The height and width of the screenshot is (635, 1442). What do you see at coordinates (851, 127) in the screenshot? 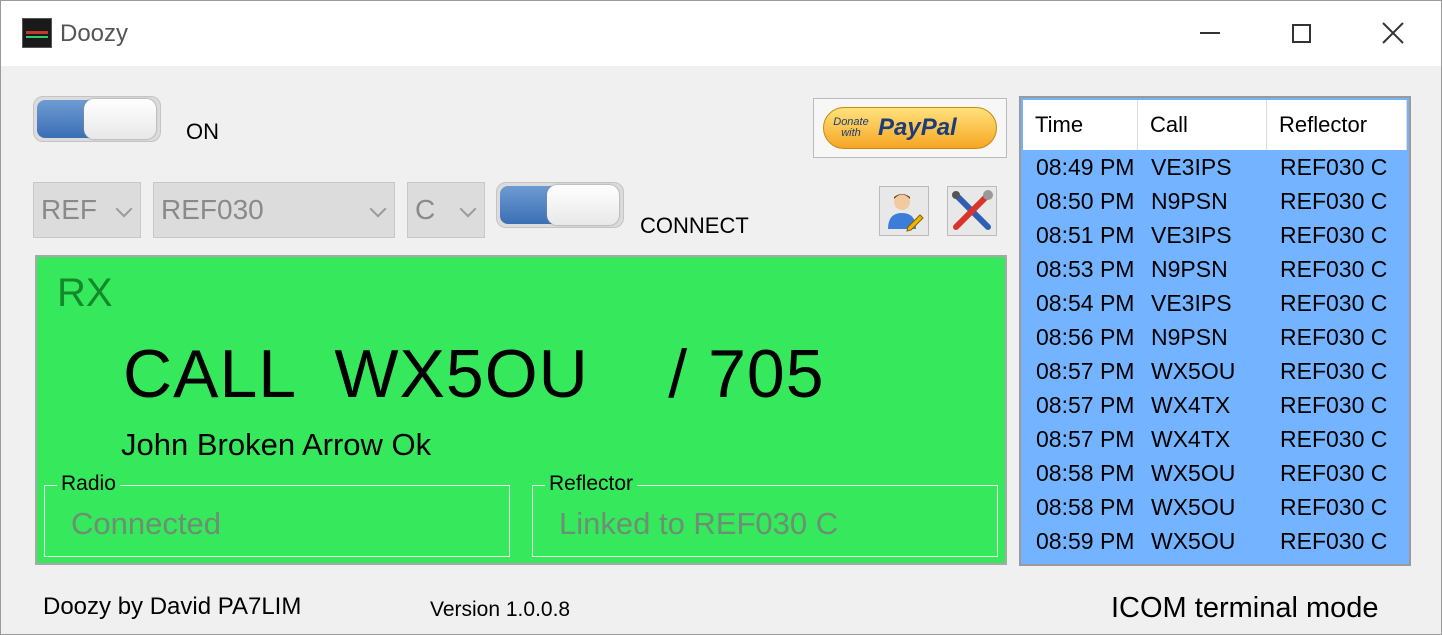
I see `paypal-small-text: Donate with` at bounding box center [851, 127].